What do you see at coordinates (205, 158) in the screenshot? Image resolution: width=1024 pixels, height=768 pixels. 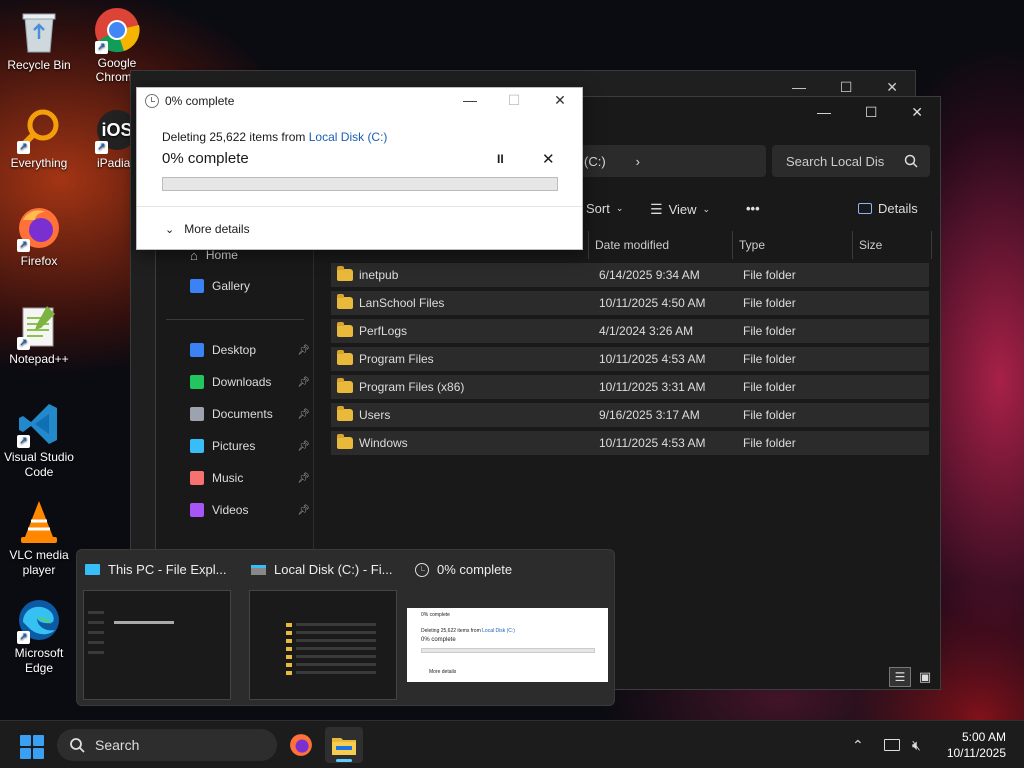 I see `percent-complete: 0% complete` at bounding box center [205, 158].